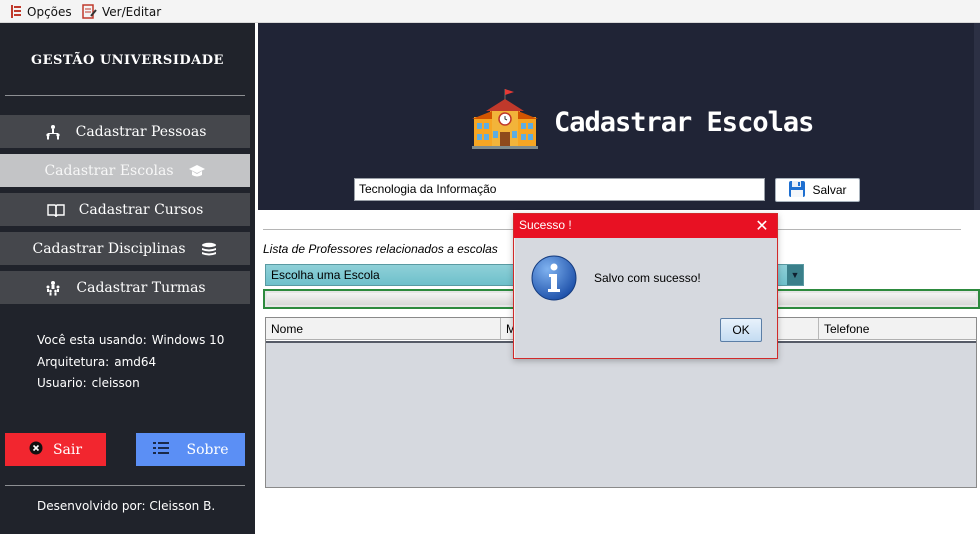 Image resolution: width=980 pixels, height=534 pixels. I want to click on sidebar-item-disciplinas: Cadastrar Disciplinas, so click(125, 248).